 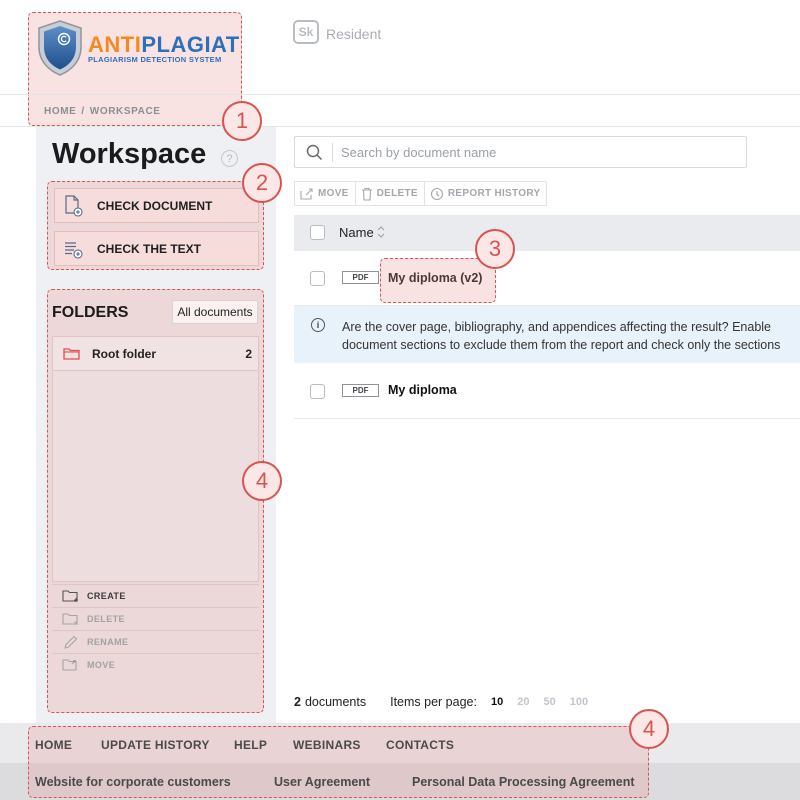 What do you see at coordinates (436, 193) in the screenshot?
I see `history-icon` at bounding box center [436, 193].